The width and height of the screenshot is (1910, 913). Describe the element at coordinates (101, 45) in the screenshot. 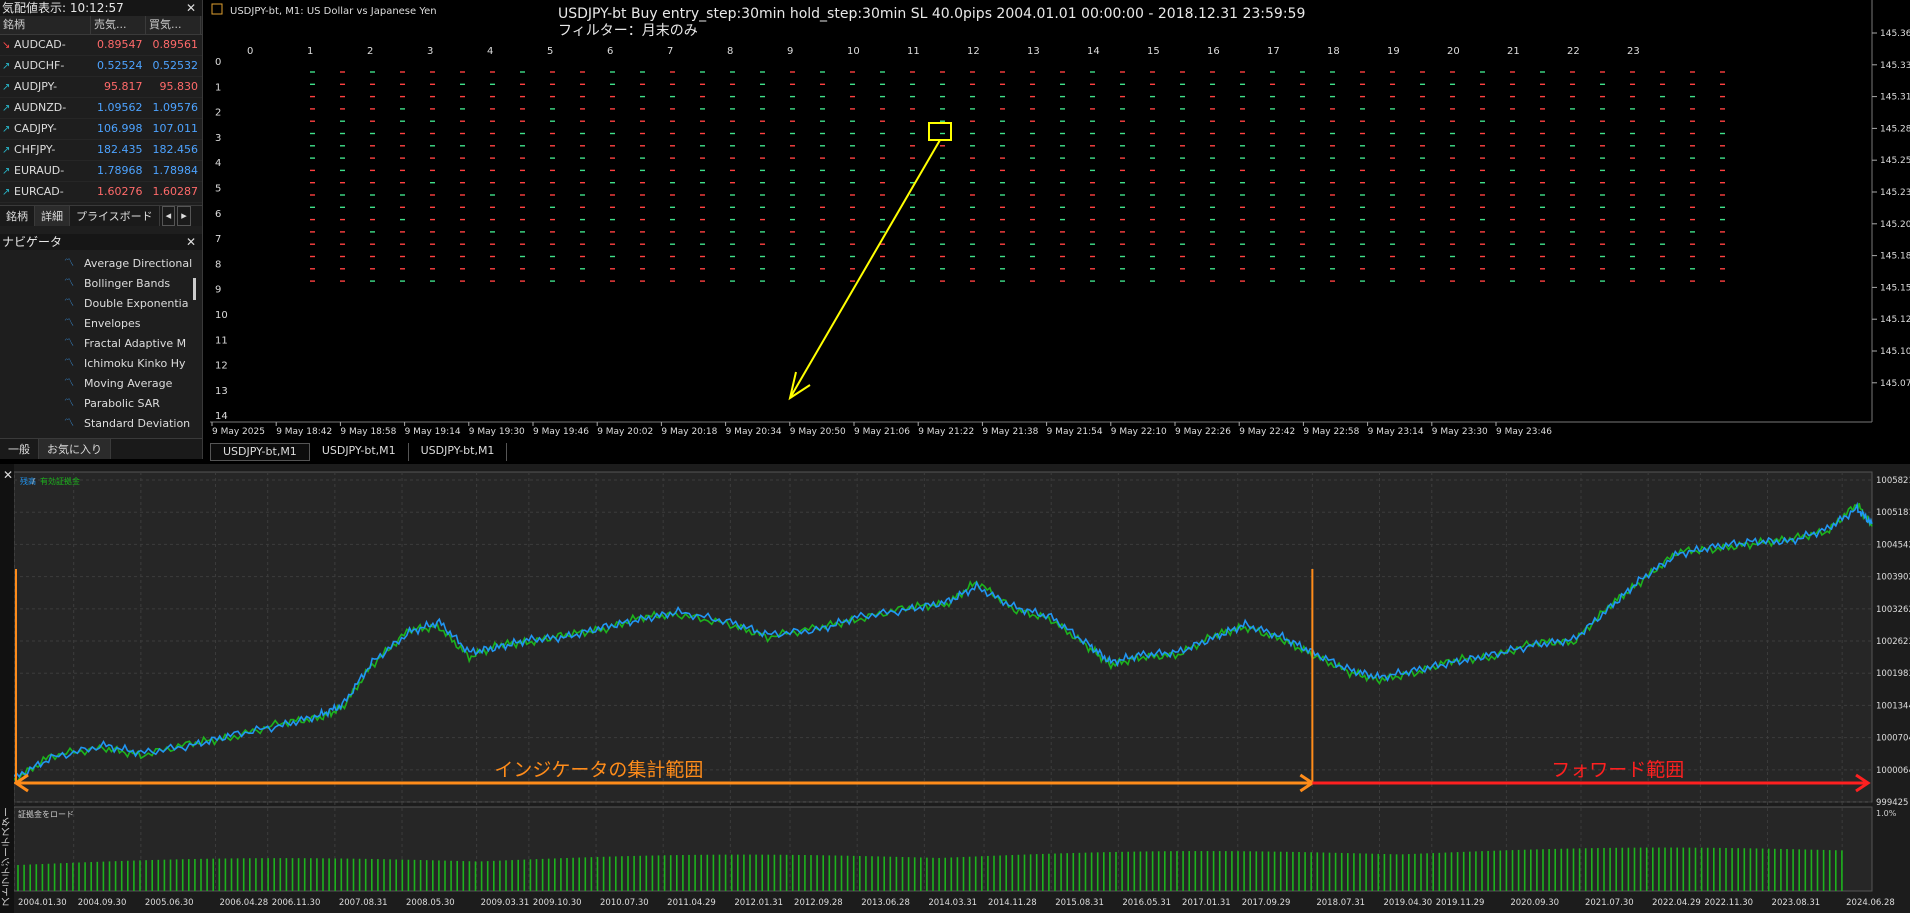

I see `market-watch-row: ↘ AUDCAD- 0.89547 0.89561` at that location.